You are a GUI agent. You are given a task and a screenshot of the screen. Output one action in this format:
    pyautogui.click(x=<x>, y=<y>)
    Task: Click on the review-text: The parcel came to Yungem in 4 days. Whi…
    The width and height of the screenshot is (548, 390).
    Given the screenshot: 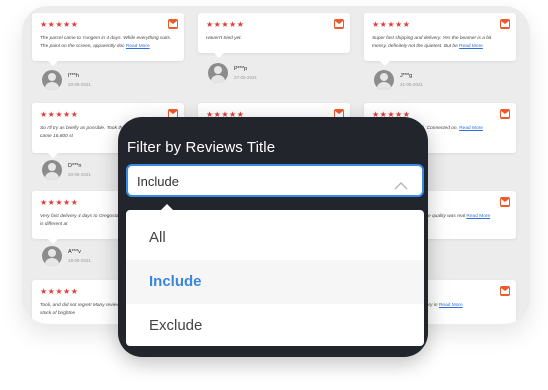 What is the action you would take?
    pyautogui.click(x=106, y=42)
    